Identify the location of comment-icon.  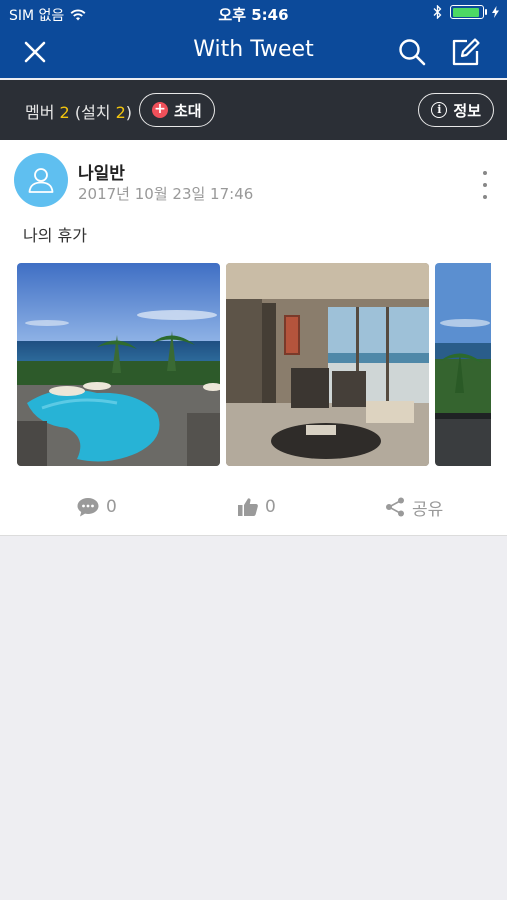
(88, 507).